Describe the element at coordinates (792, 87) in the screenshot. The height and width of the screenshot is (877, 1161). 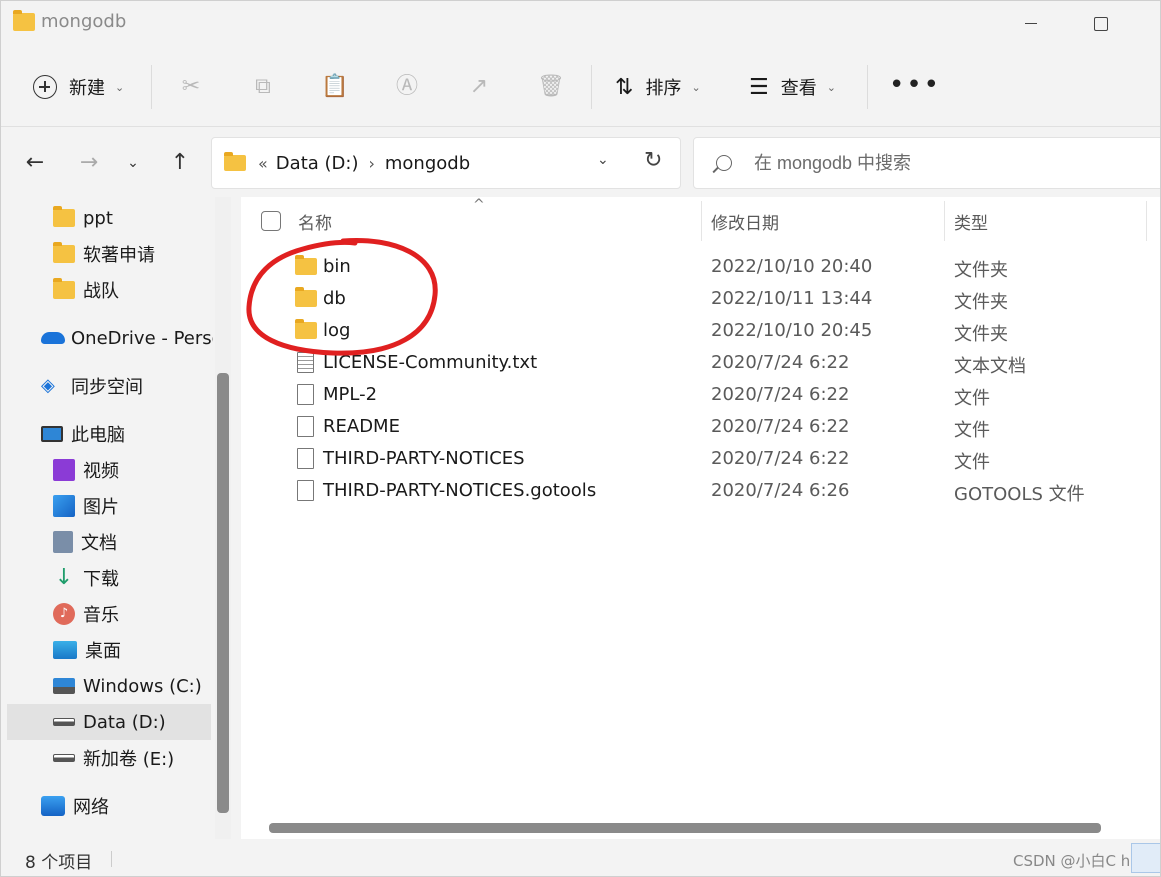
I see `view-button: ☰ 查看 ⌄` at that location.